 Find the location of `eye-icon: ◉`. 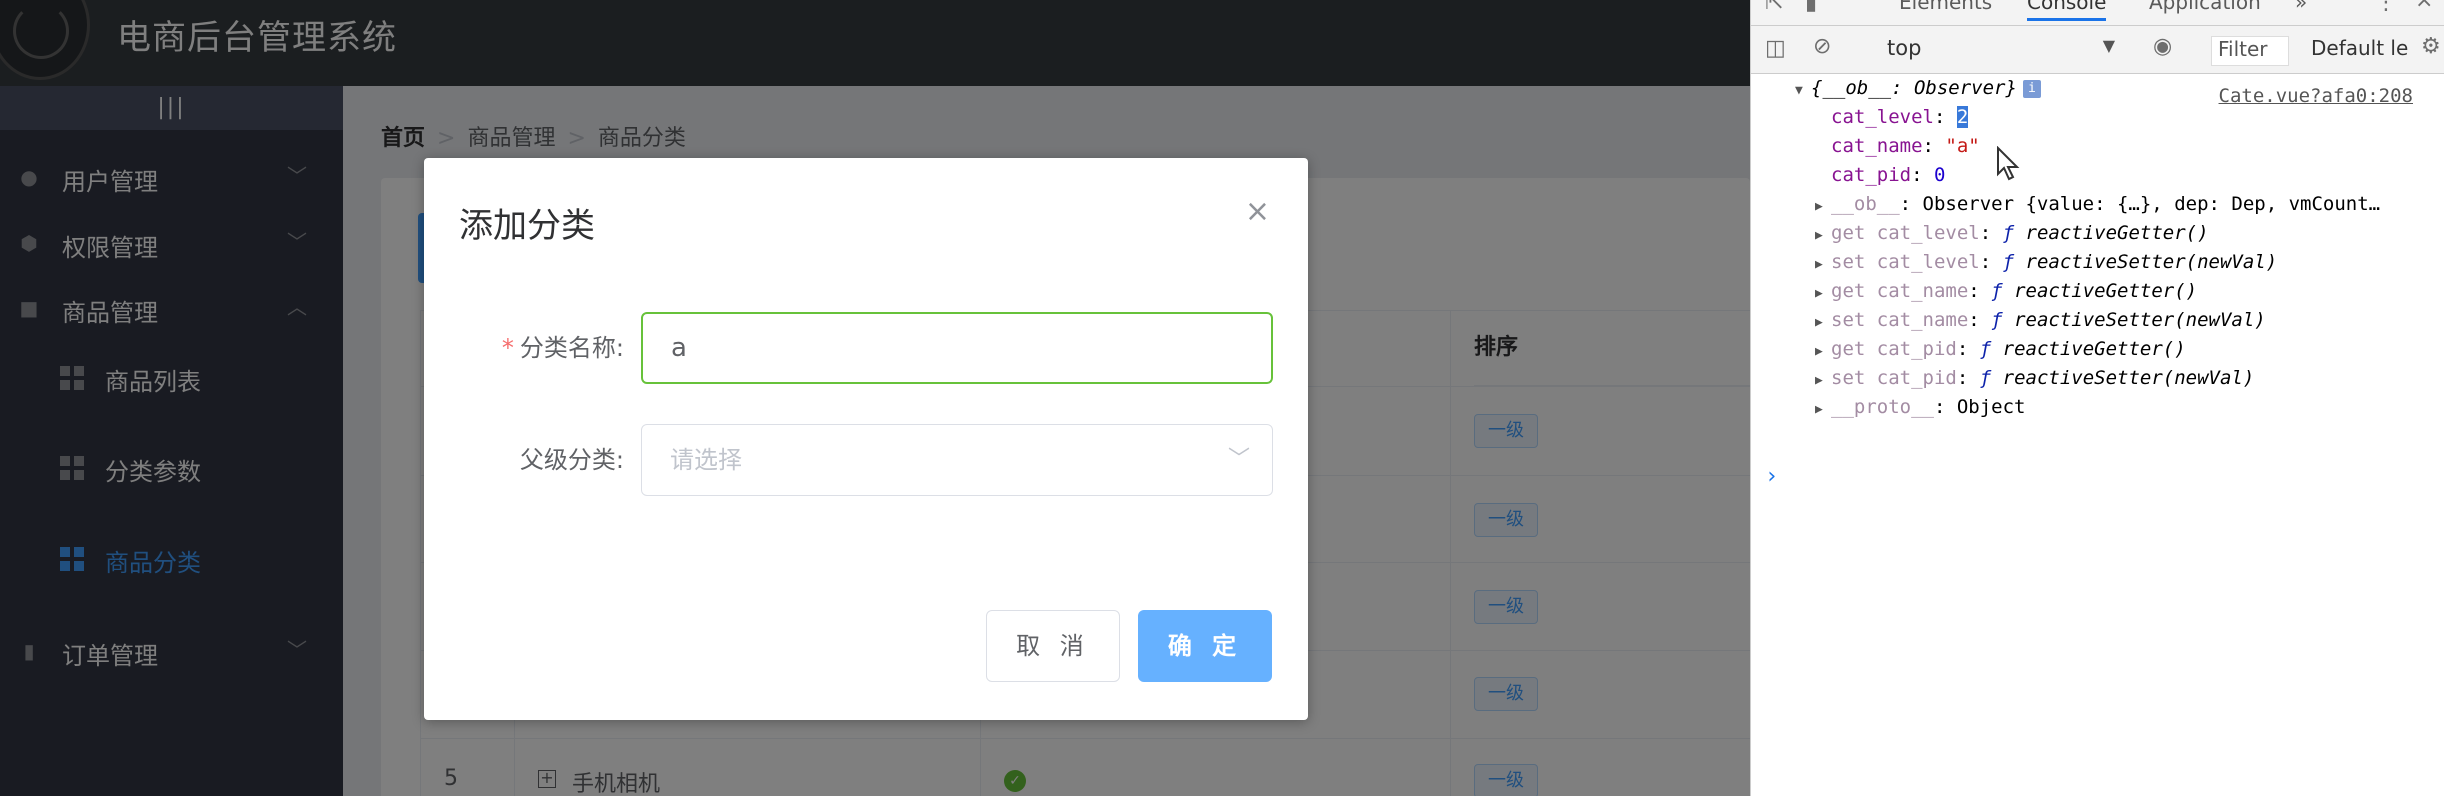

eye-icon: ◉ is located at coordinates (2162, 46).